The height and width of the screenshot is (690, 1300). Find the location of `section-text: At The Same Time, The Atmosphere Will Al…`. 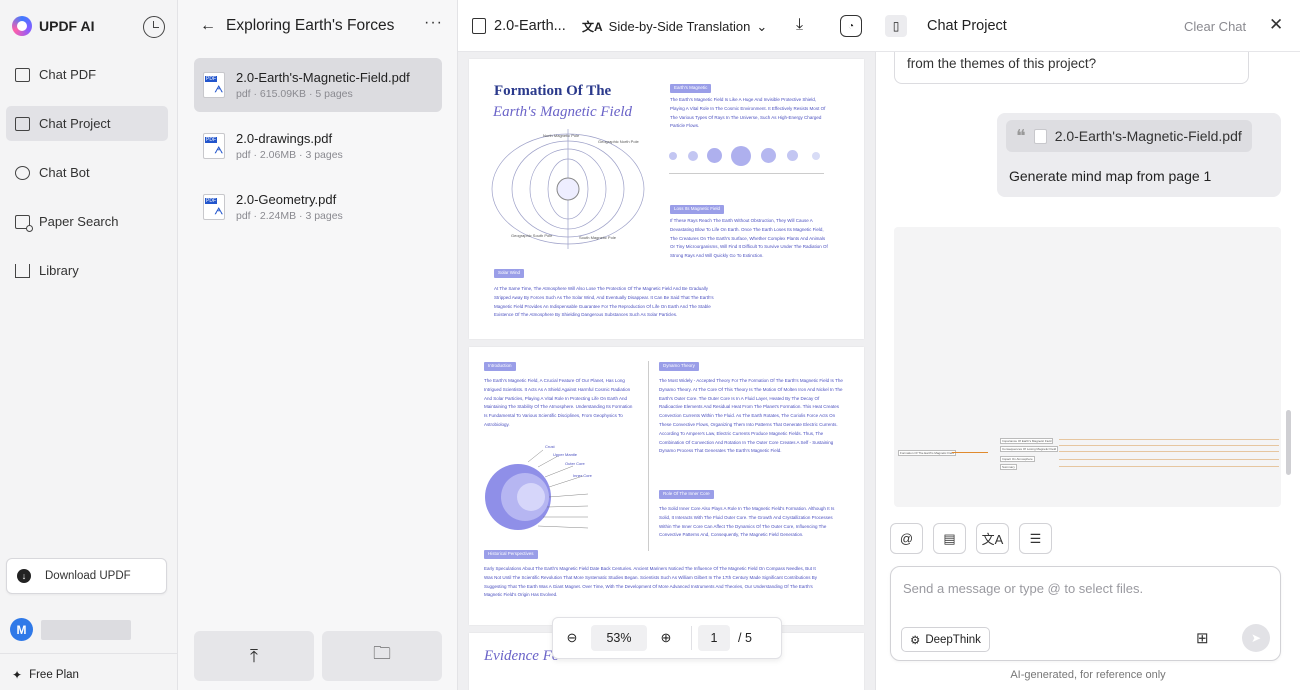

section-text: At The Same Time, The Atmosphere Will Al… is located at coordinates (604, 302).